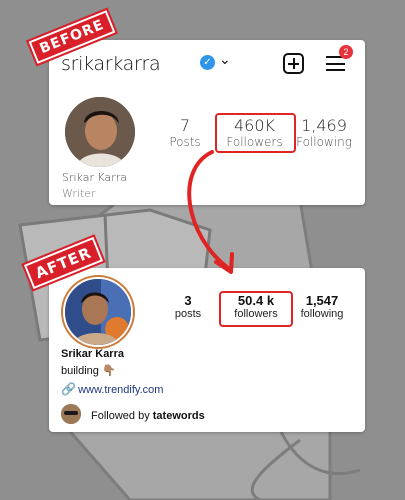 The width and height of the screenshot is (405, 500). What do you see at coordinates (88, 371) in the screenshot?
I see `profile-bio: building 👇🏽` at bounding box center [88, 371].